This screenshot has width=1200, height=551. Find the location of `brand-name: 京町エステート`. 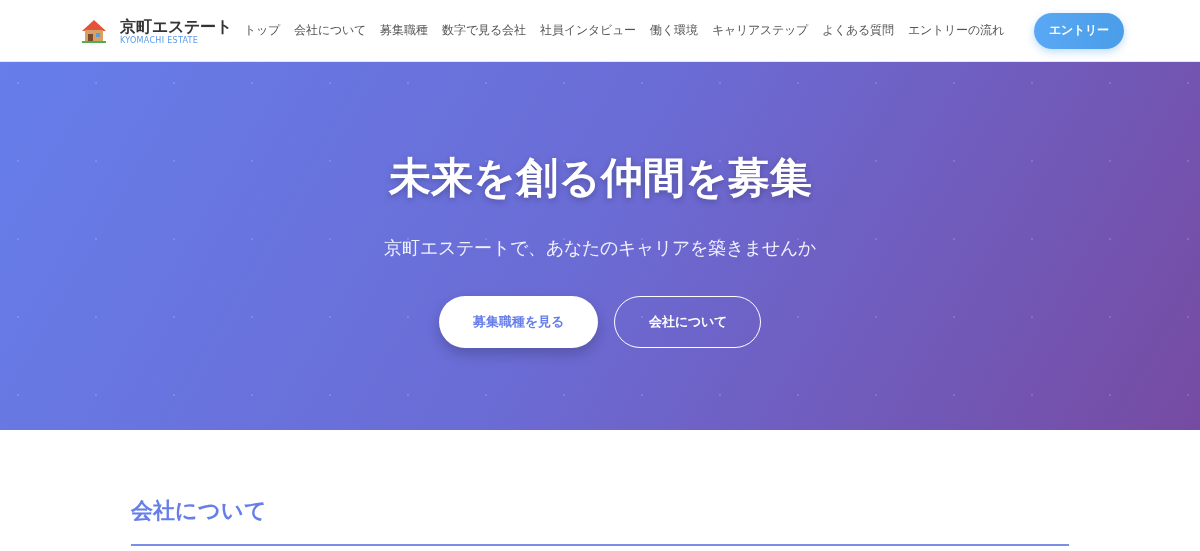

brand-name: 京町エステート is located at coordinates (176, 26).